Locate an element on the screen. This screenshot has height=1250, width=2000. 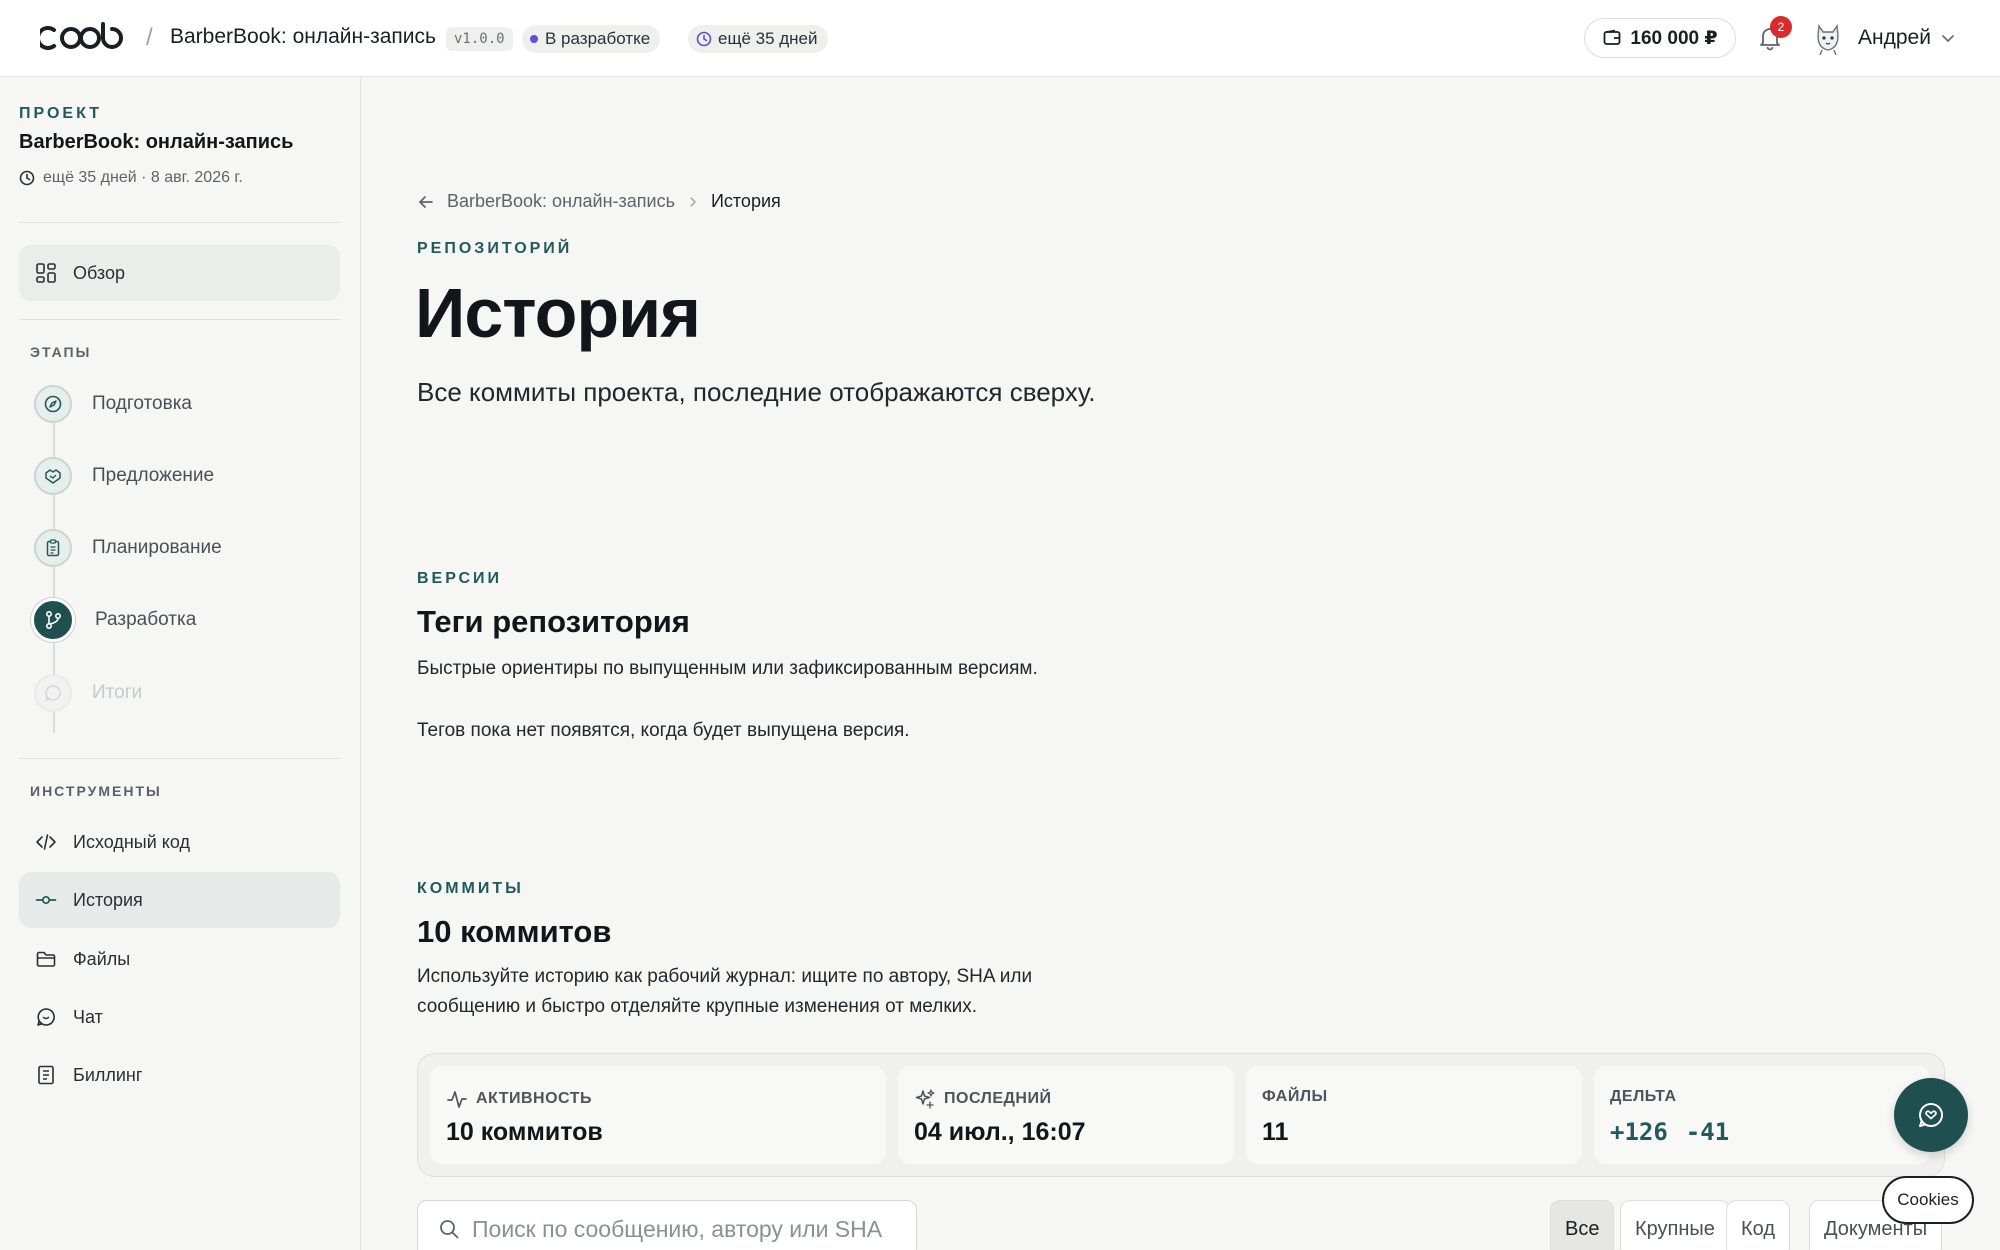
stat-label: ПОСЛЕДНИЙ is located at coordinates (982, 1099).